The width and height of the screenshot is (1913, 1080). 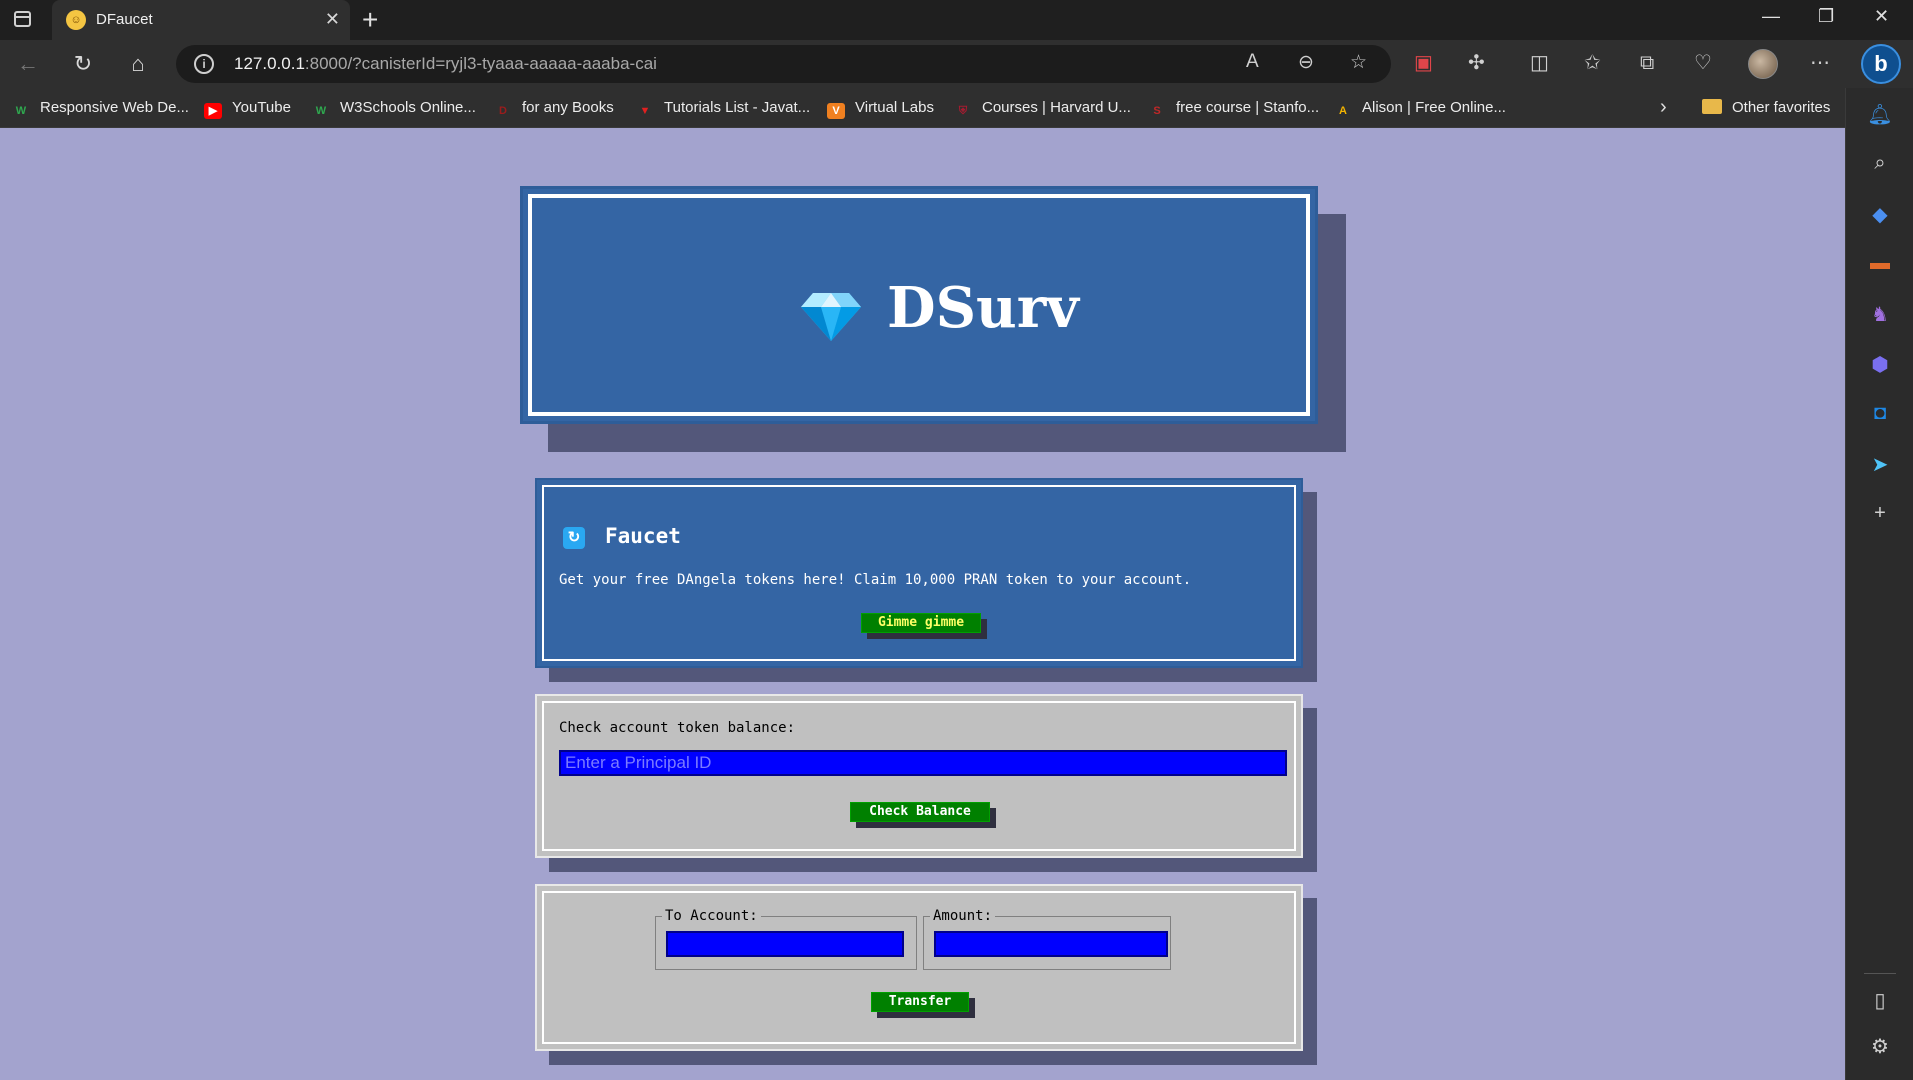 What do you see at coordinates (1879, 1000) in the screenshot?
I see `sidebar-panel-icon: ▯` at bounding box center [1879, 1000].